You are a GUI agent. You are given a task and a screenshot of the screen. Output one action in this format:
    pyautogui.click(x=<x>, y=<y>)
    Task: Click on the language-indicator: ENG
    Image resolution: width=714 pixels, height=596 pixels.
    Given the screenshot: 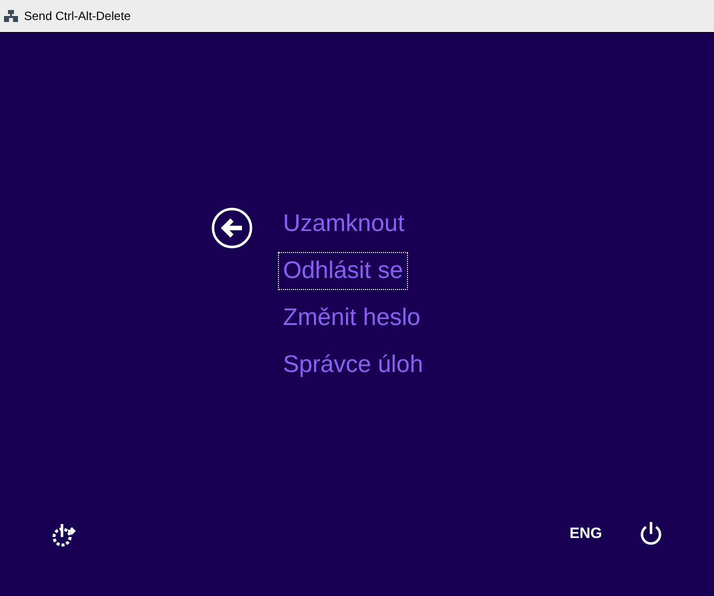 What is the action you would take?
    pyautogui.click(x=585, y=534)
    